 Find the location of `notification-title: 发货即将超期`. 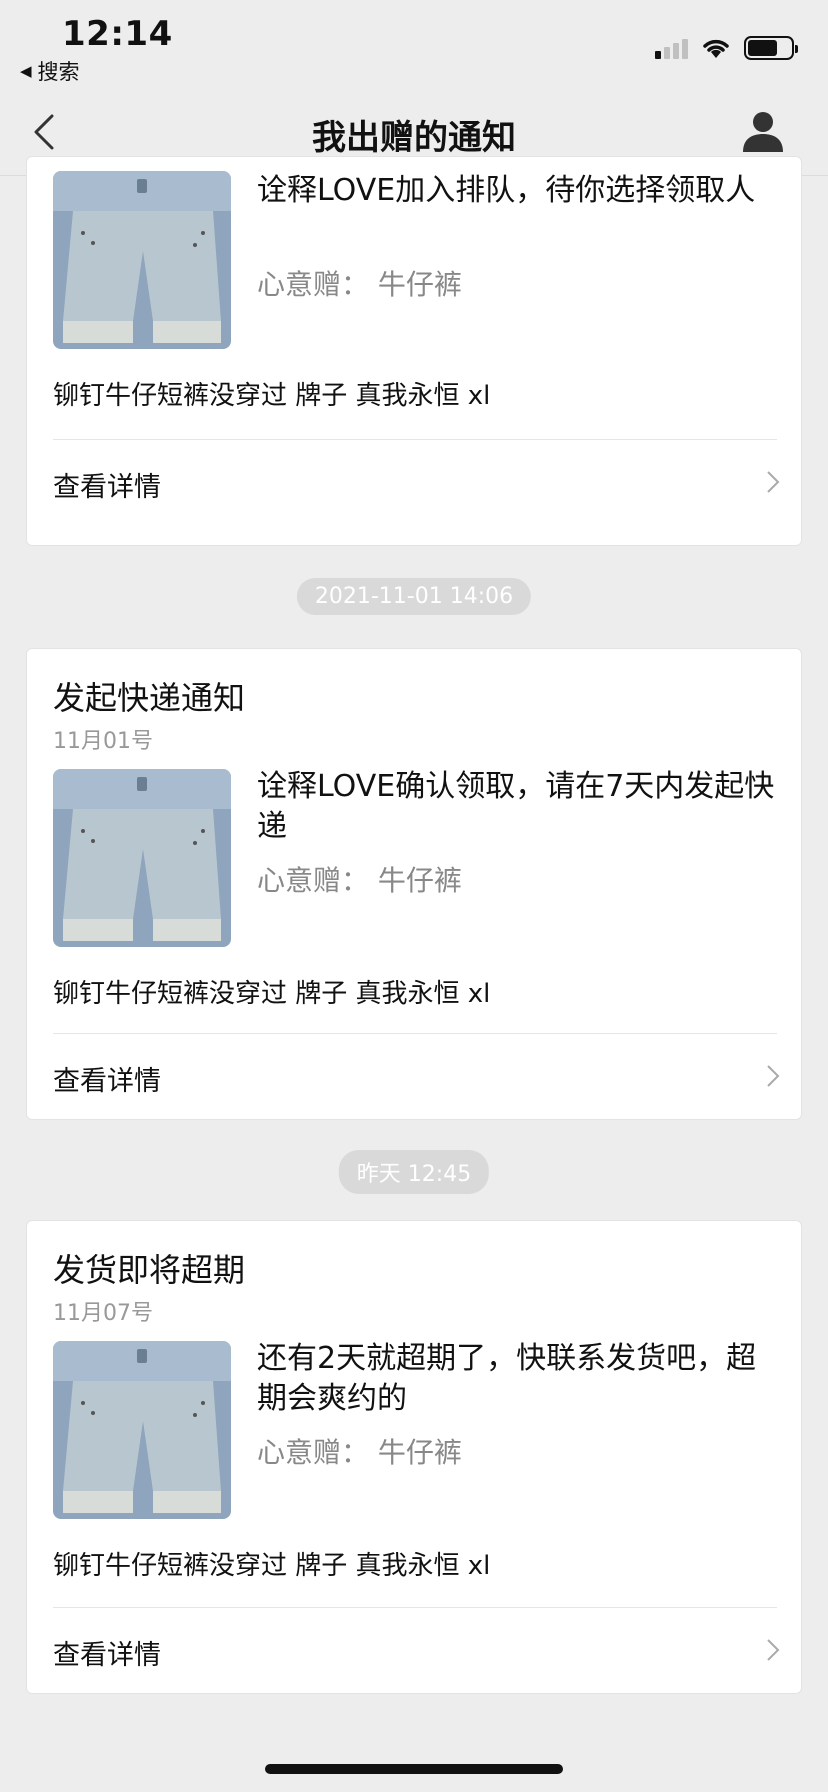

notification-title: 发货即将超期 is located at coordinates (149, 1270).